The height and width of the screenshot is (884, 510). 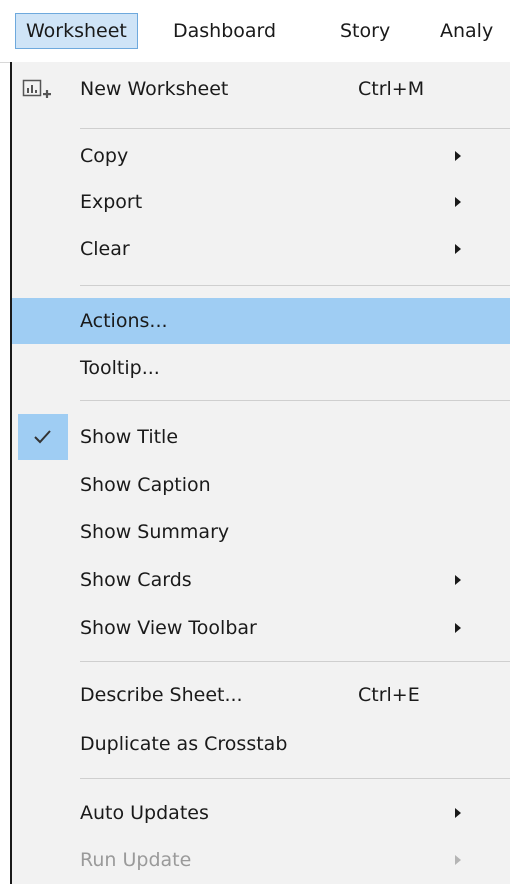 What do you see at coordinates (224, 31) in the screenshot?
I see `menubar-dashboard: Dashboard` at bounding box center [224, 31].